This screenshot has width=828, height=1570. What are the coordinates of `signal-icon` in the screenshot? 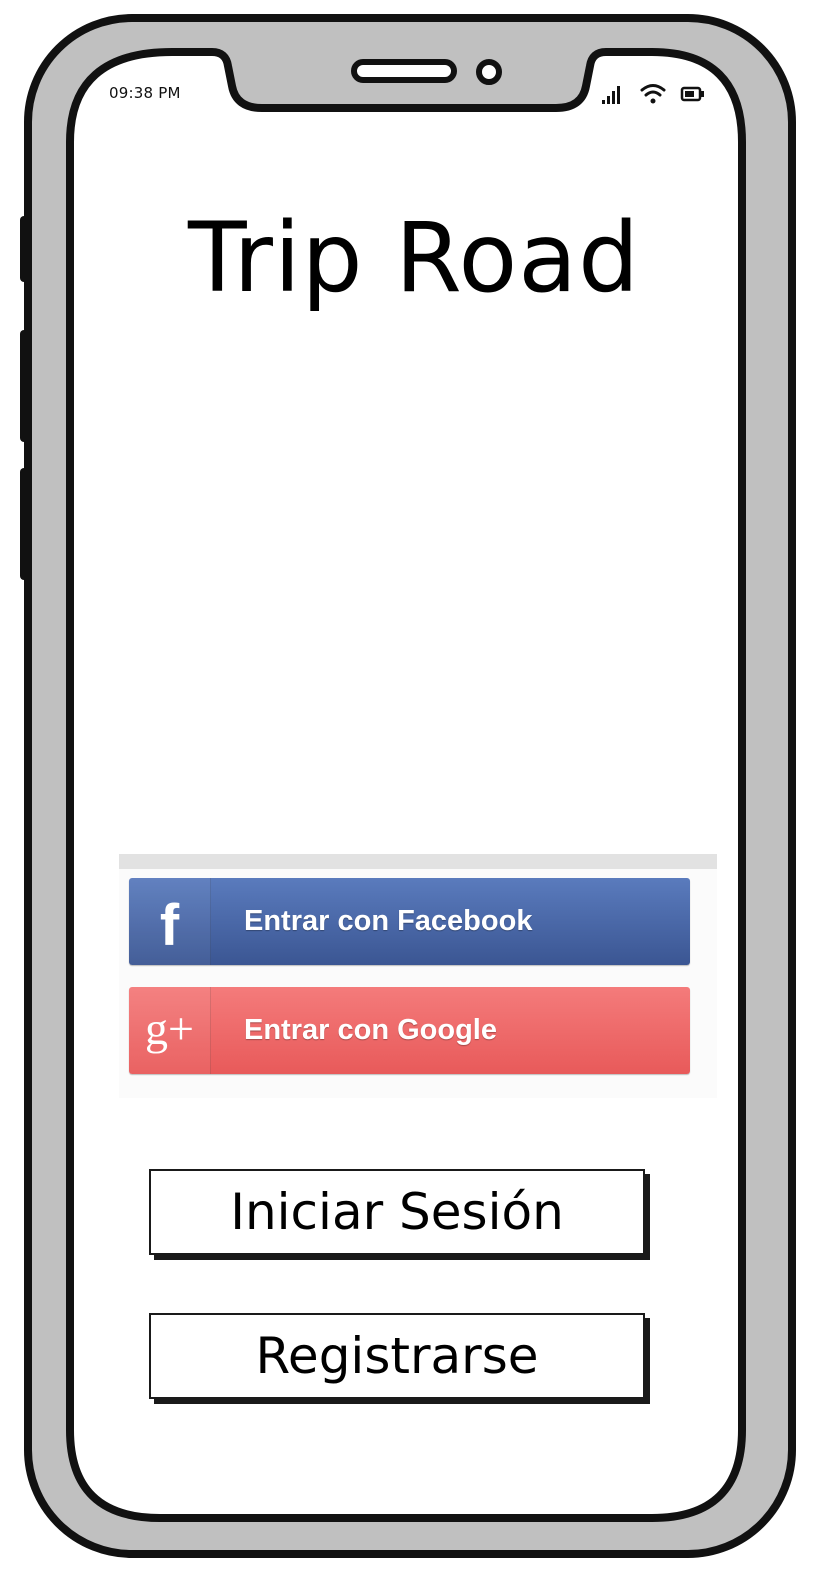 It's located at (611, 95).